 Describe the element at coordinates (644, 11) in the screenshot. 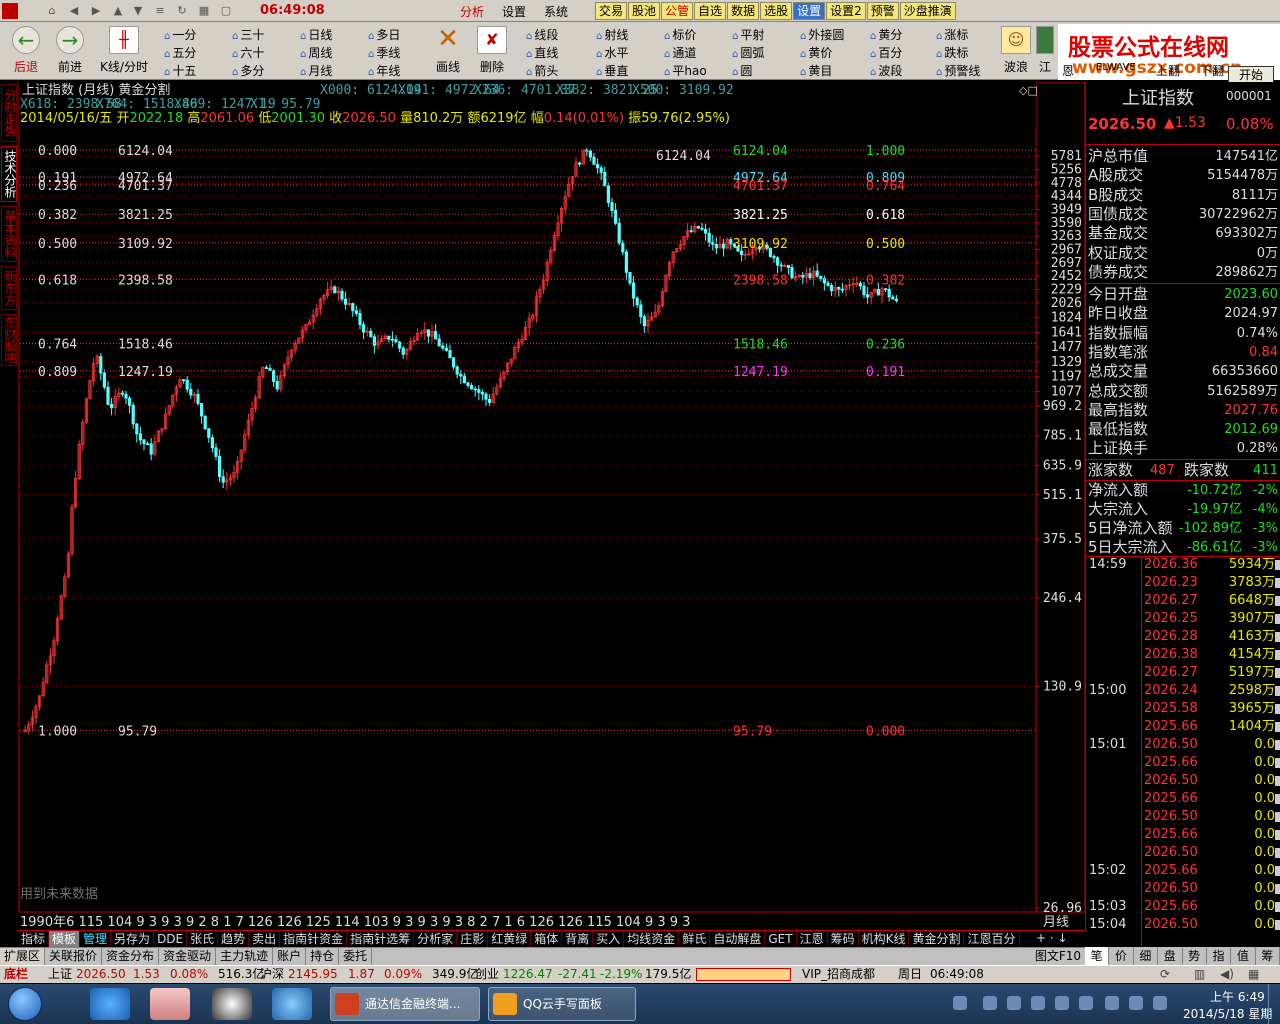

I see `menu-button: 股池` at that location.